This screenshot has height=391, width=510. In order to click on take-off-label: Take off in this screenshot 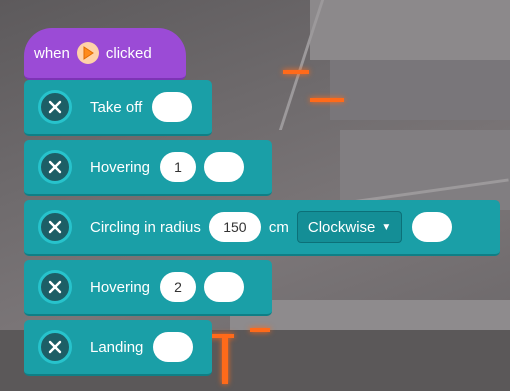, I will do `click(116, 107)`.